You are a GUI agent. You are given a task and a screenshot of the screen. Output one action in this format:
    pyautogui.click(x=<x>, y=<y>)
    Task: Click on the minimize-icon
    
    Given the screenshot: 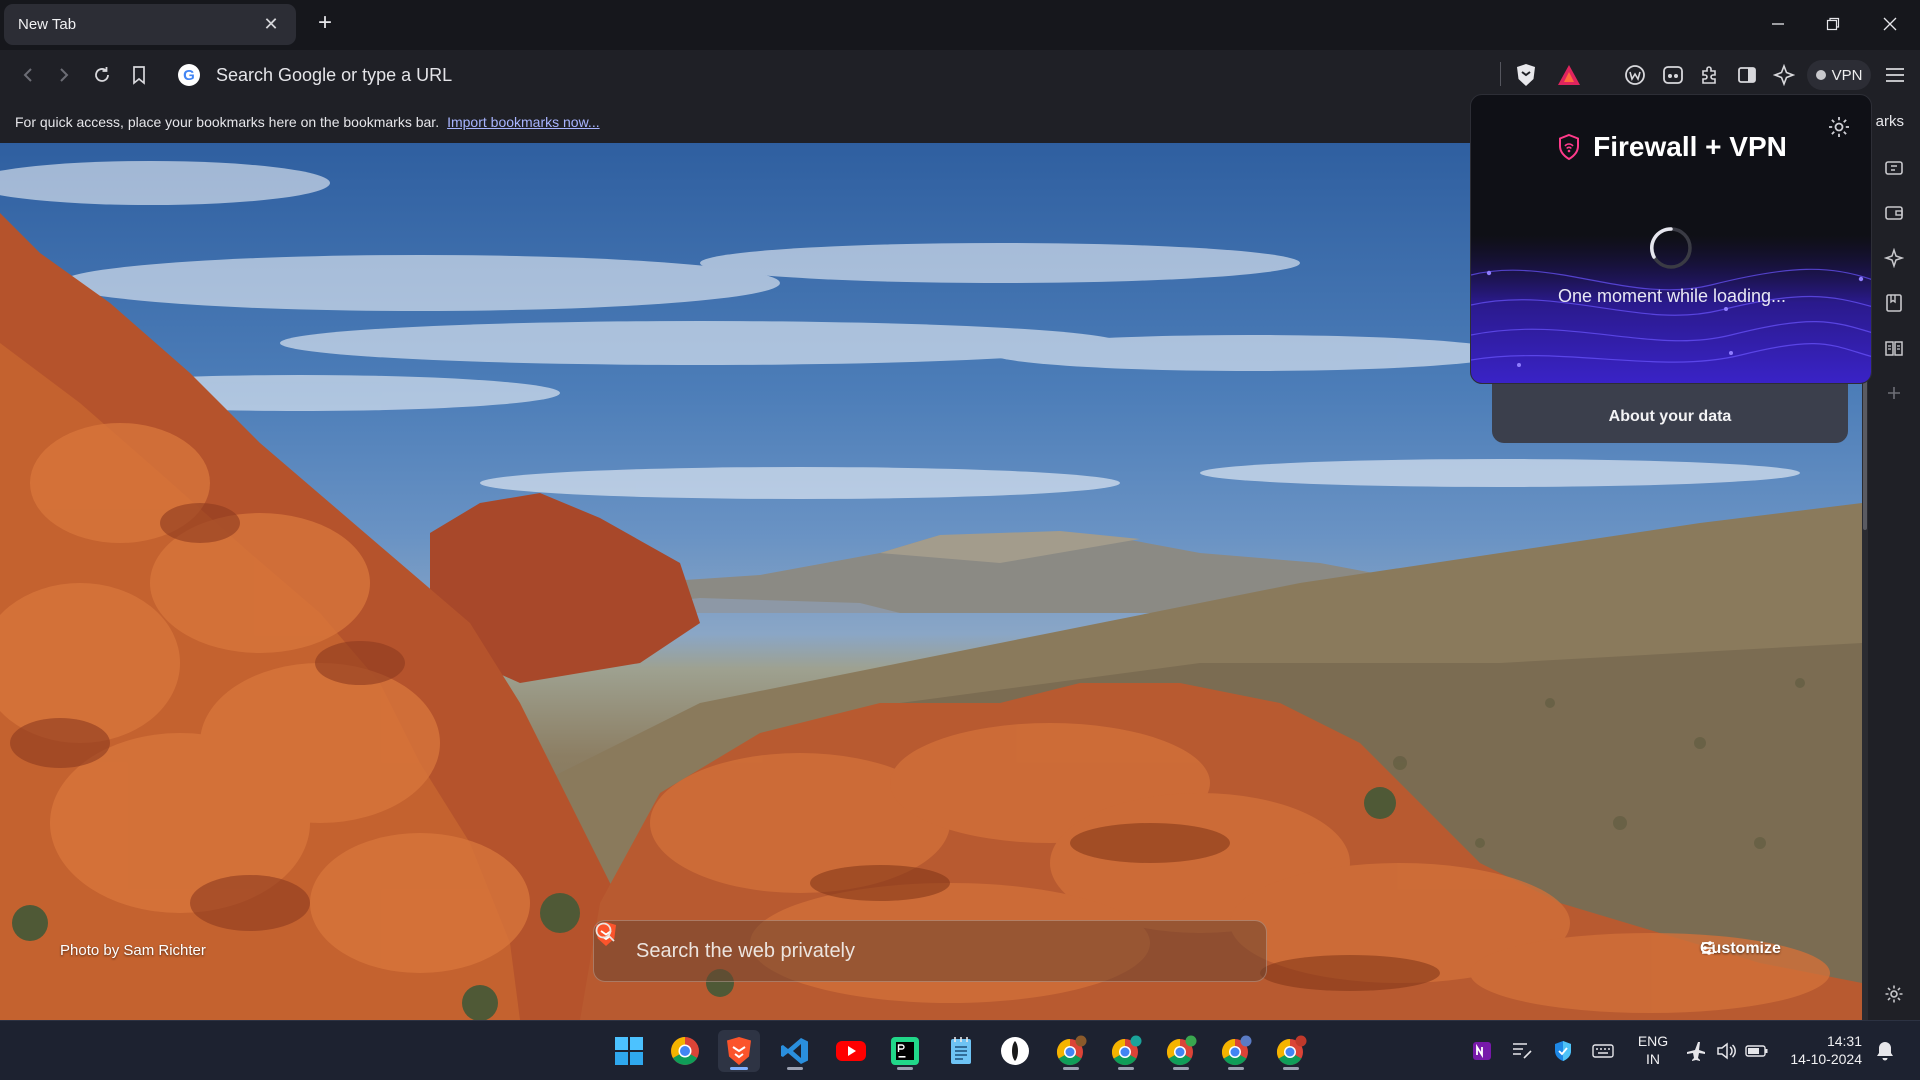 What is the action you would take?
    pyautogui.click(x=1778, y=24)
    